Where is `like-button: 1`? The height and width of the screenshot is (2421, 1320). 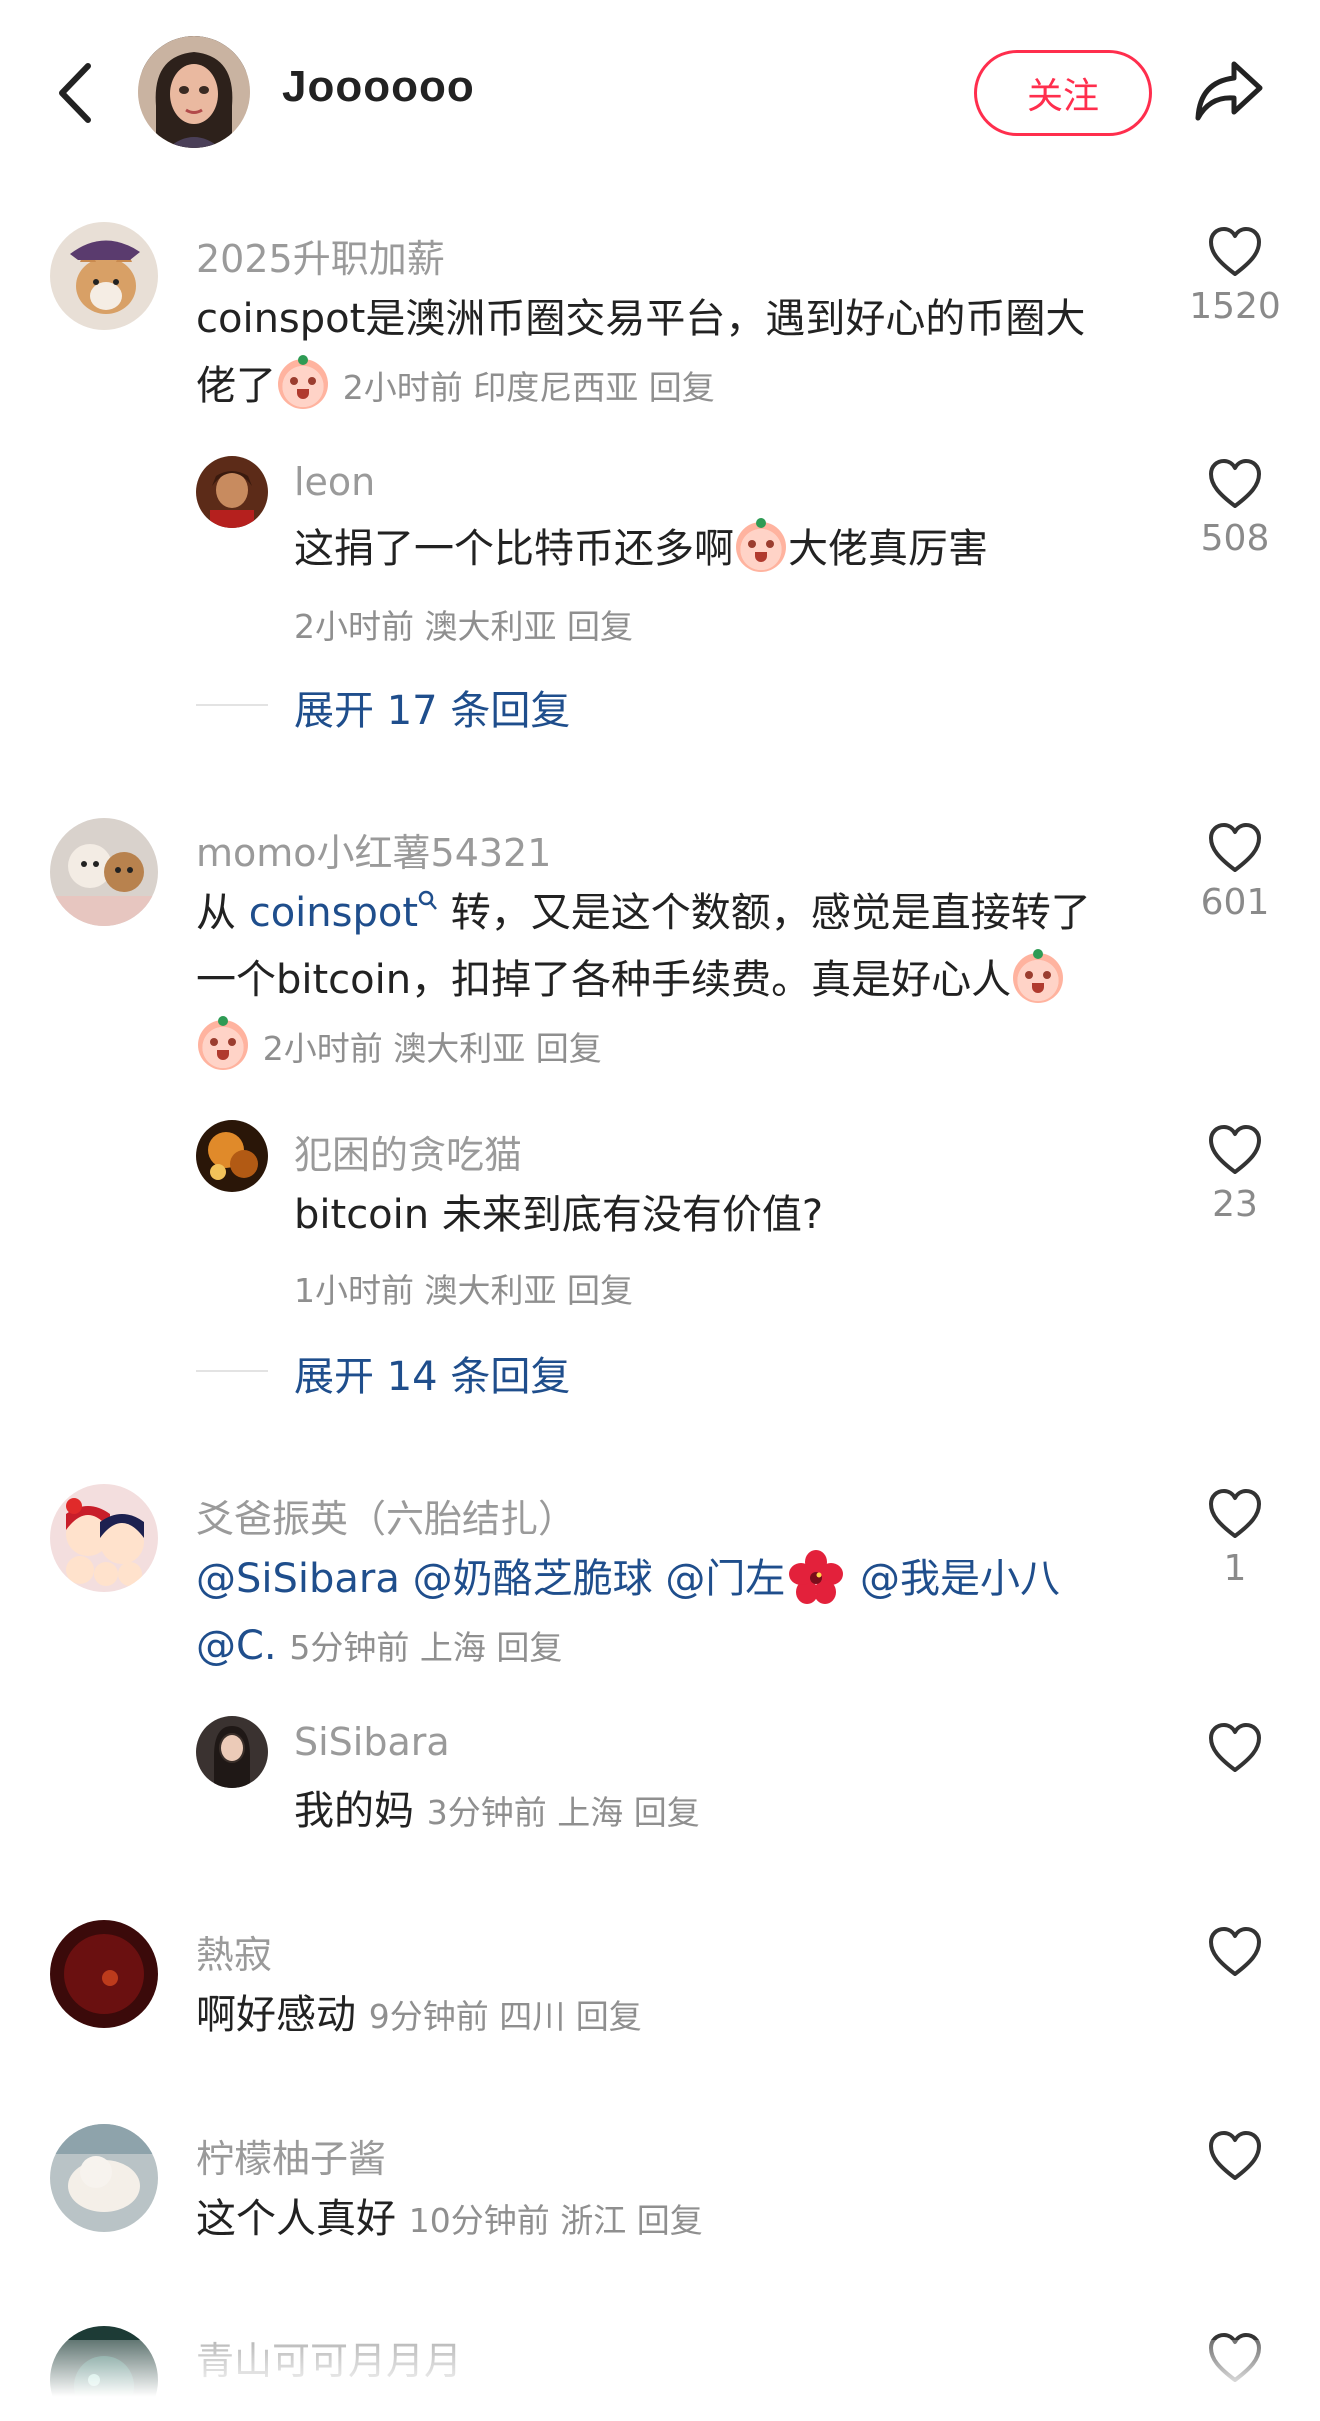 like-button: 1 is located at coordinates (1235, 1538).